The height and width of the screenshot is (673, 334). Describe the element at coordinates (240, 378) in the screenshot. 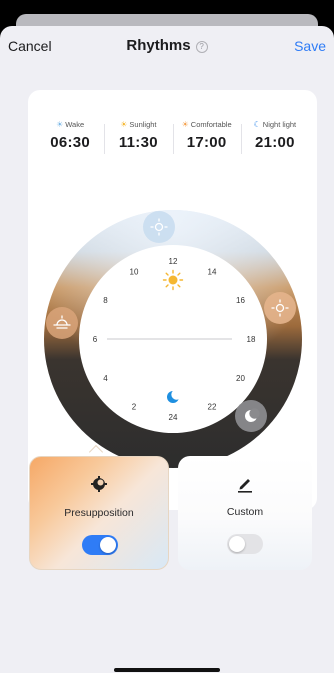

I see `hour-label: 20` at that location.